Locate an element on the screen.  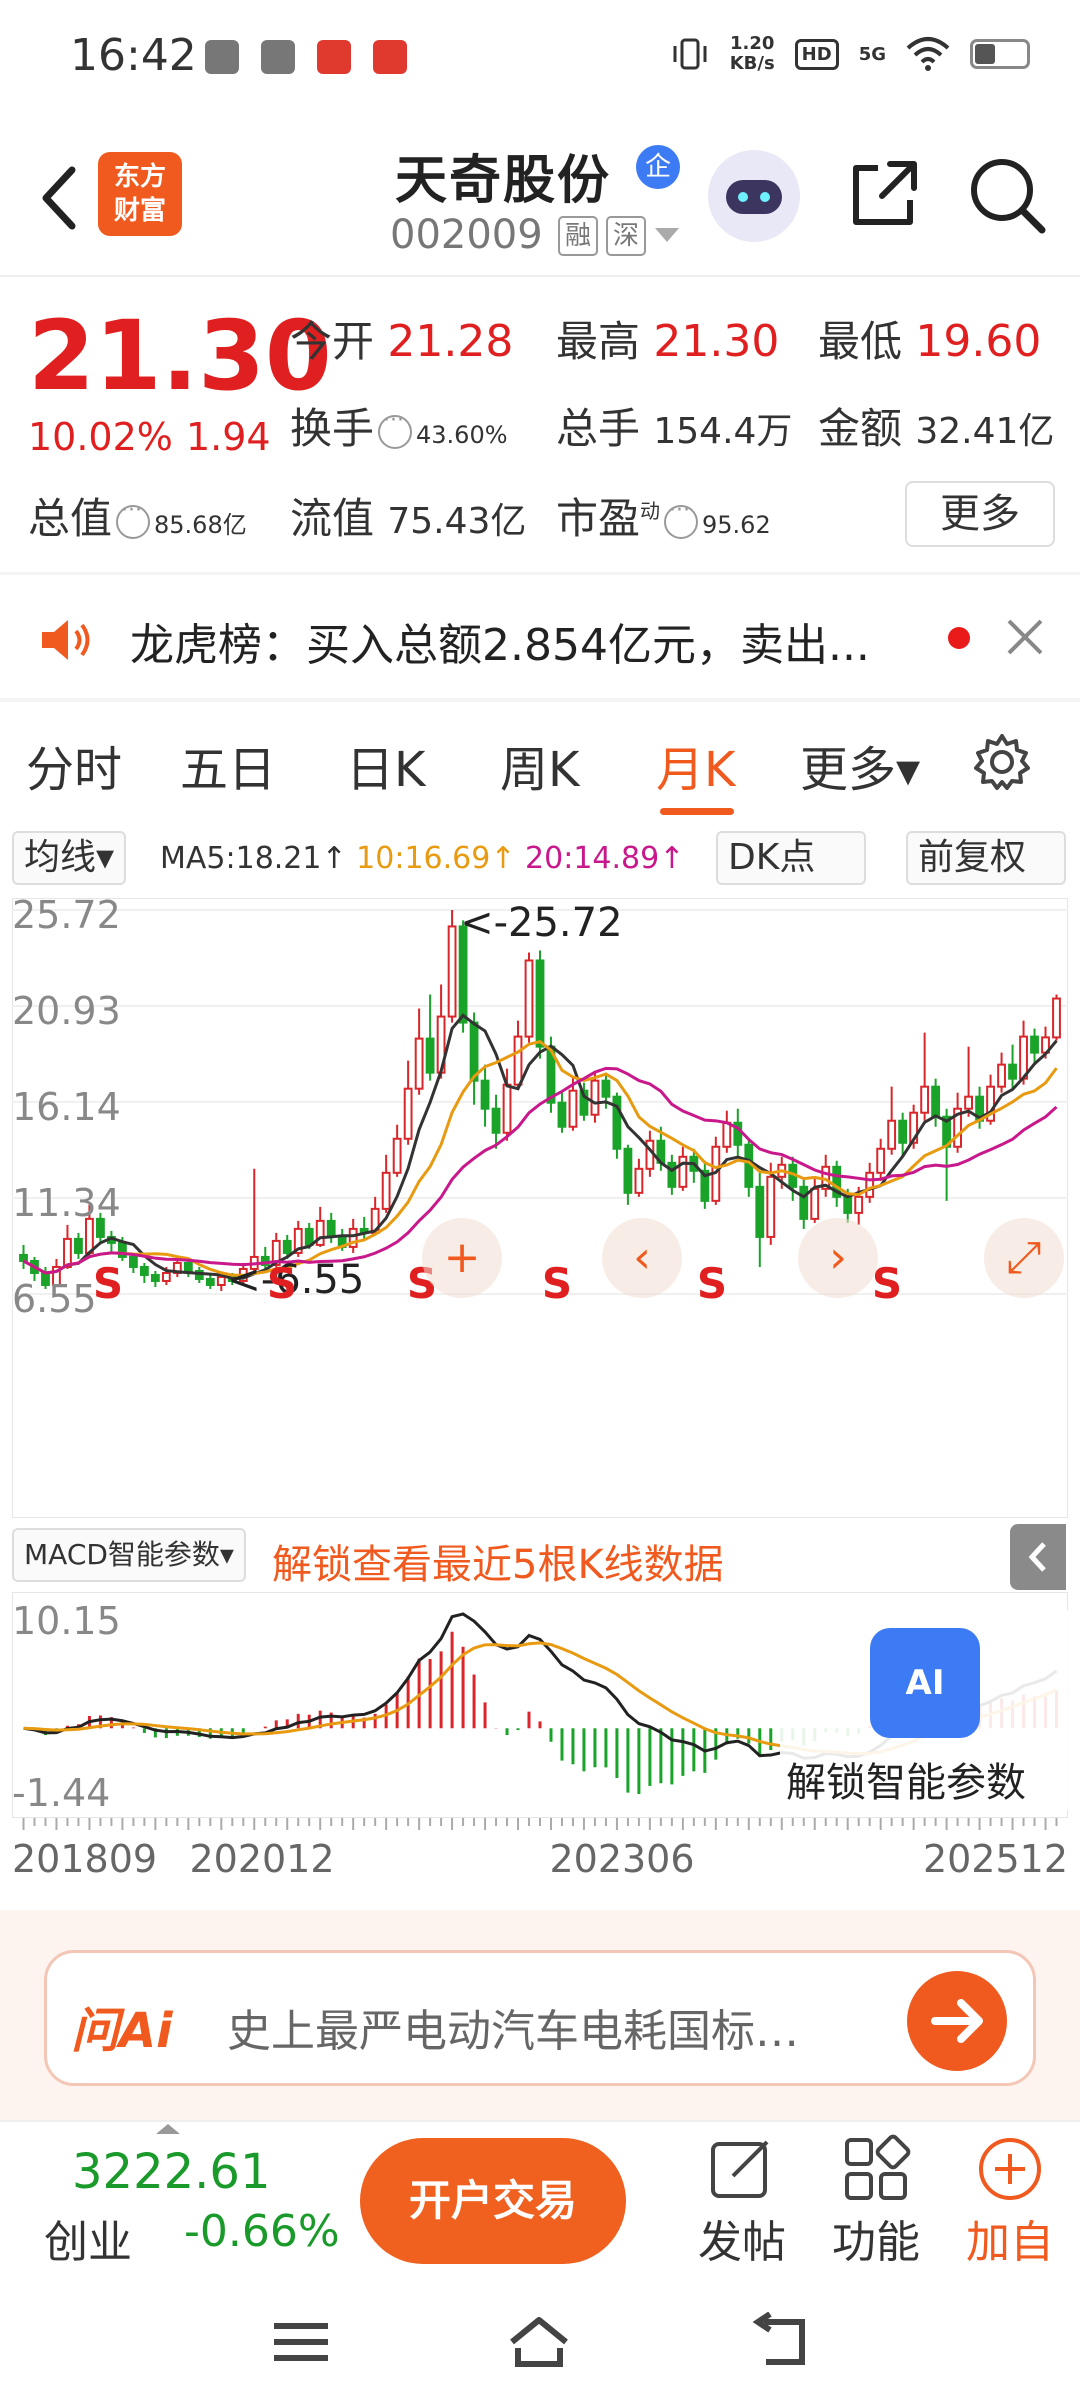
mktcap-field: 总值85.68亿 is located at coordinates (137, 515).